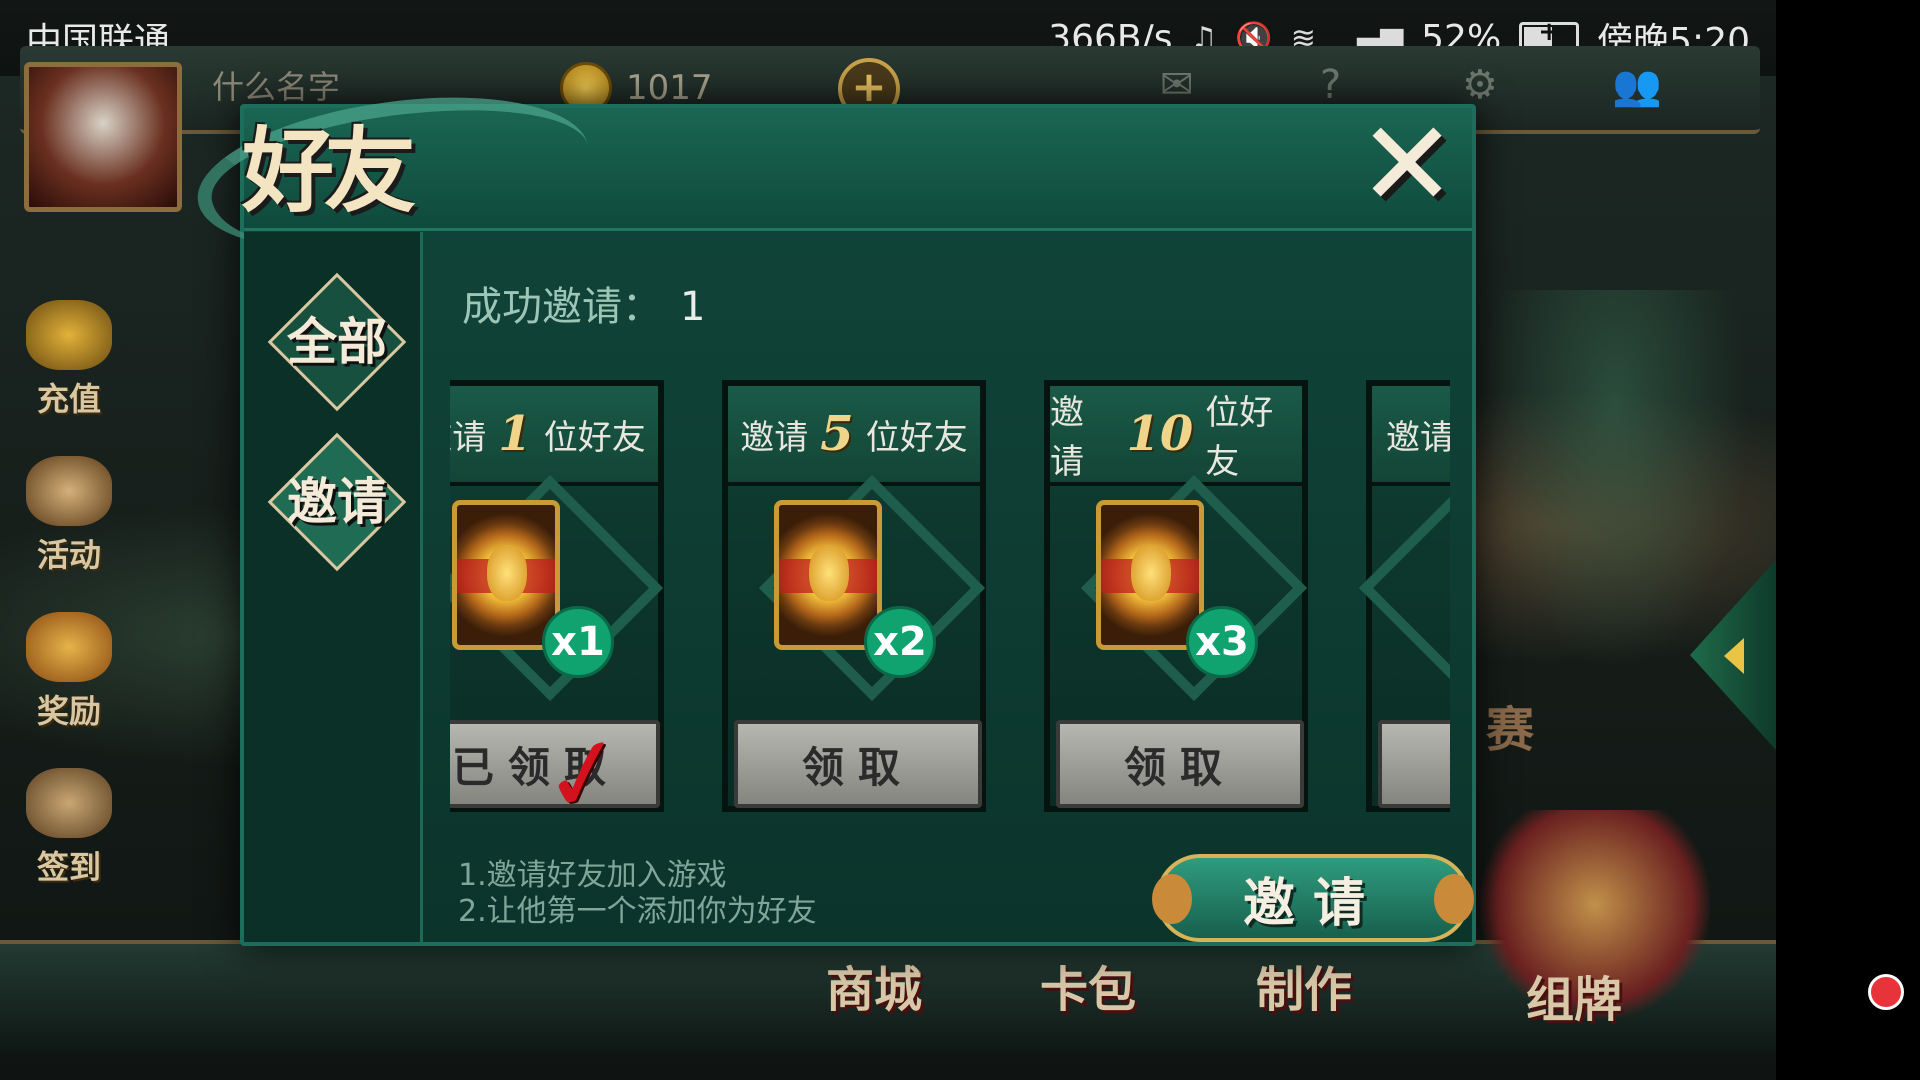 The width and height of the screenshot is (1920, 1080). I want to click on reward-card-body, so click(1404, 596).